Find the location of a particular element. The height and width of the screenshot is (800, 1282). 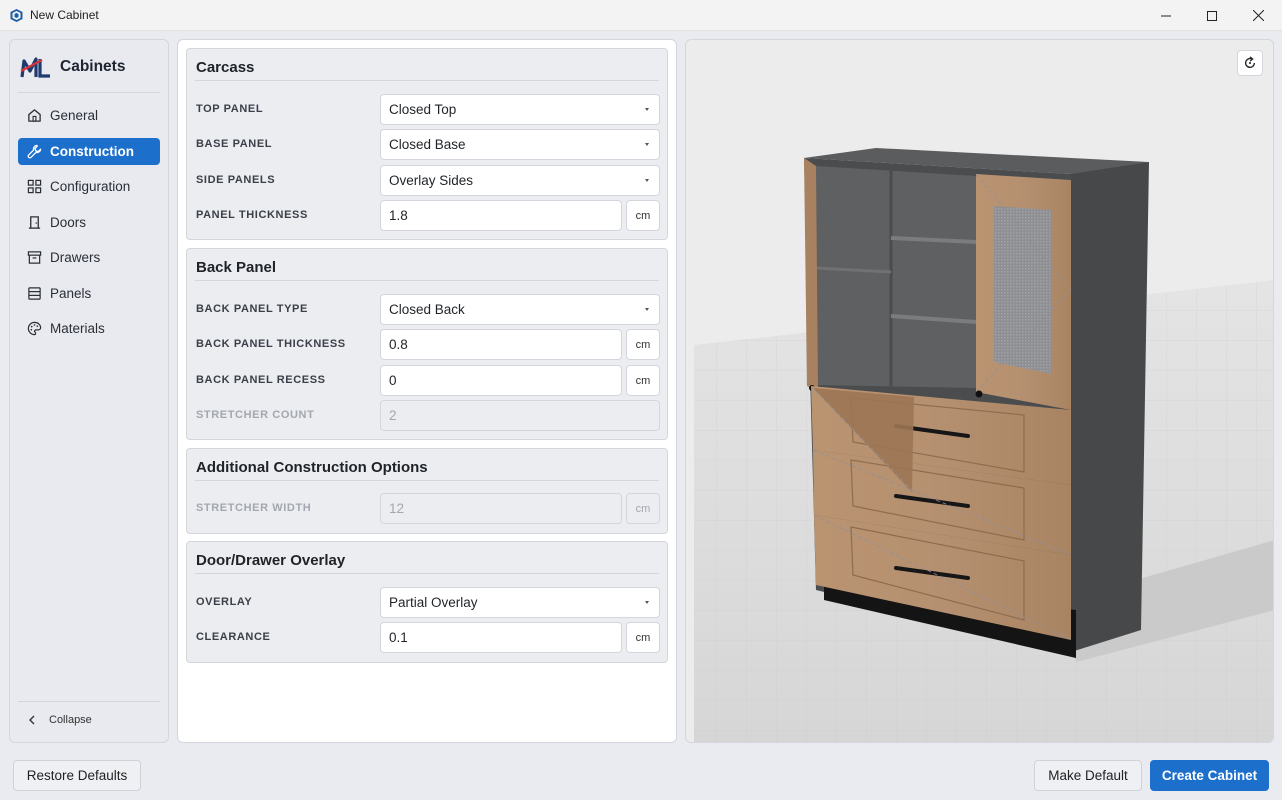

sidebar-item-configuration: Configuration is located at coordinates (89, 186).